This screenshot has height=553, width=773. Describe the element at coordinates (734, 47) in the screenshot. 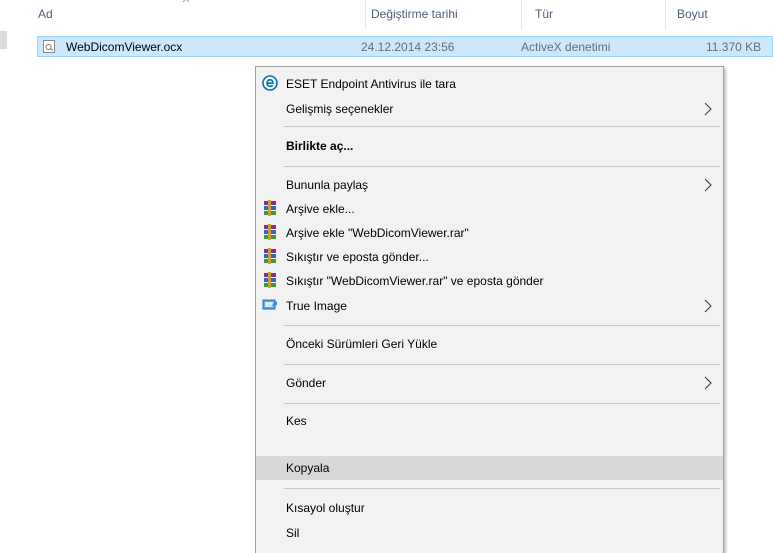

I see `file-size: 11.370 KB` at that location.